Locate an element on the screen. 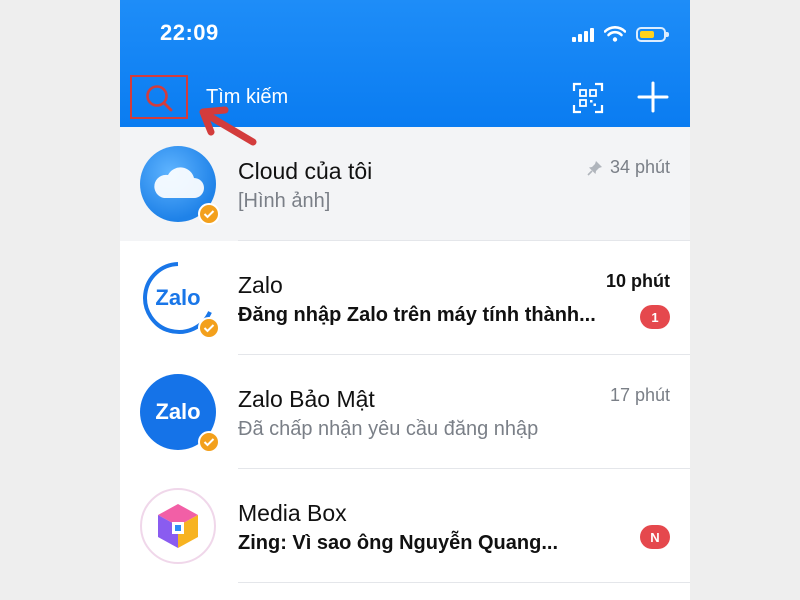 This screenshot has width=800, height=600. conversation-name: Cloud của tôi is located at coordinates (305, 171).